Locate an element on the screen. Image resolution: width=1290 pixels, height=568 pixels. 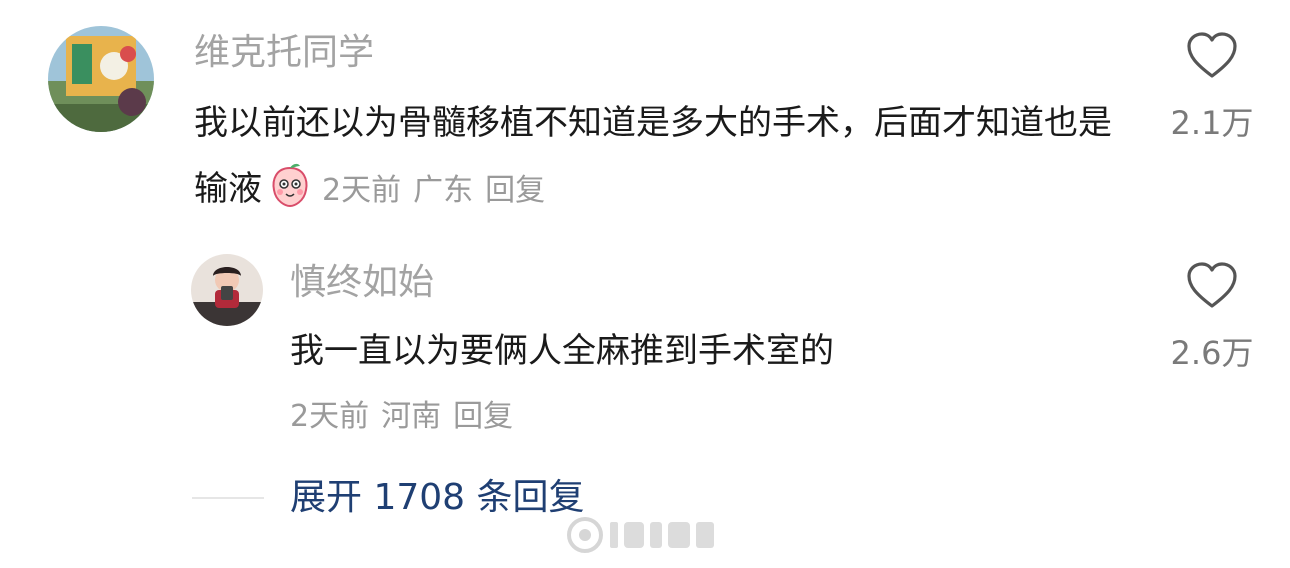
comment-like: 2.1万 is located at coordinates (1212, 88).